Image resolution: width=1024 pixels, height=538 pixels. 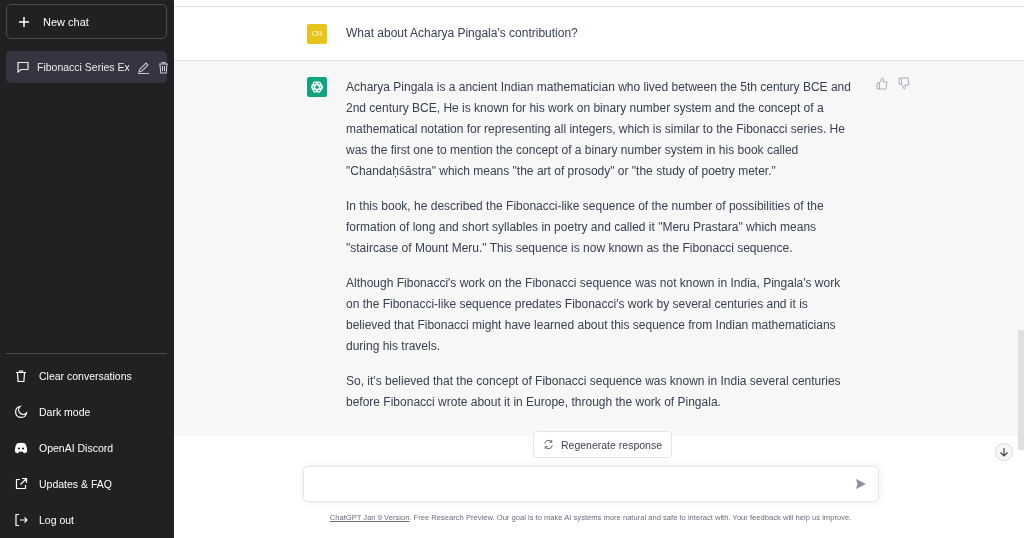 I want to click on menu-item: Dark mode, so click(x=86, y=412).